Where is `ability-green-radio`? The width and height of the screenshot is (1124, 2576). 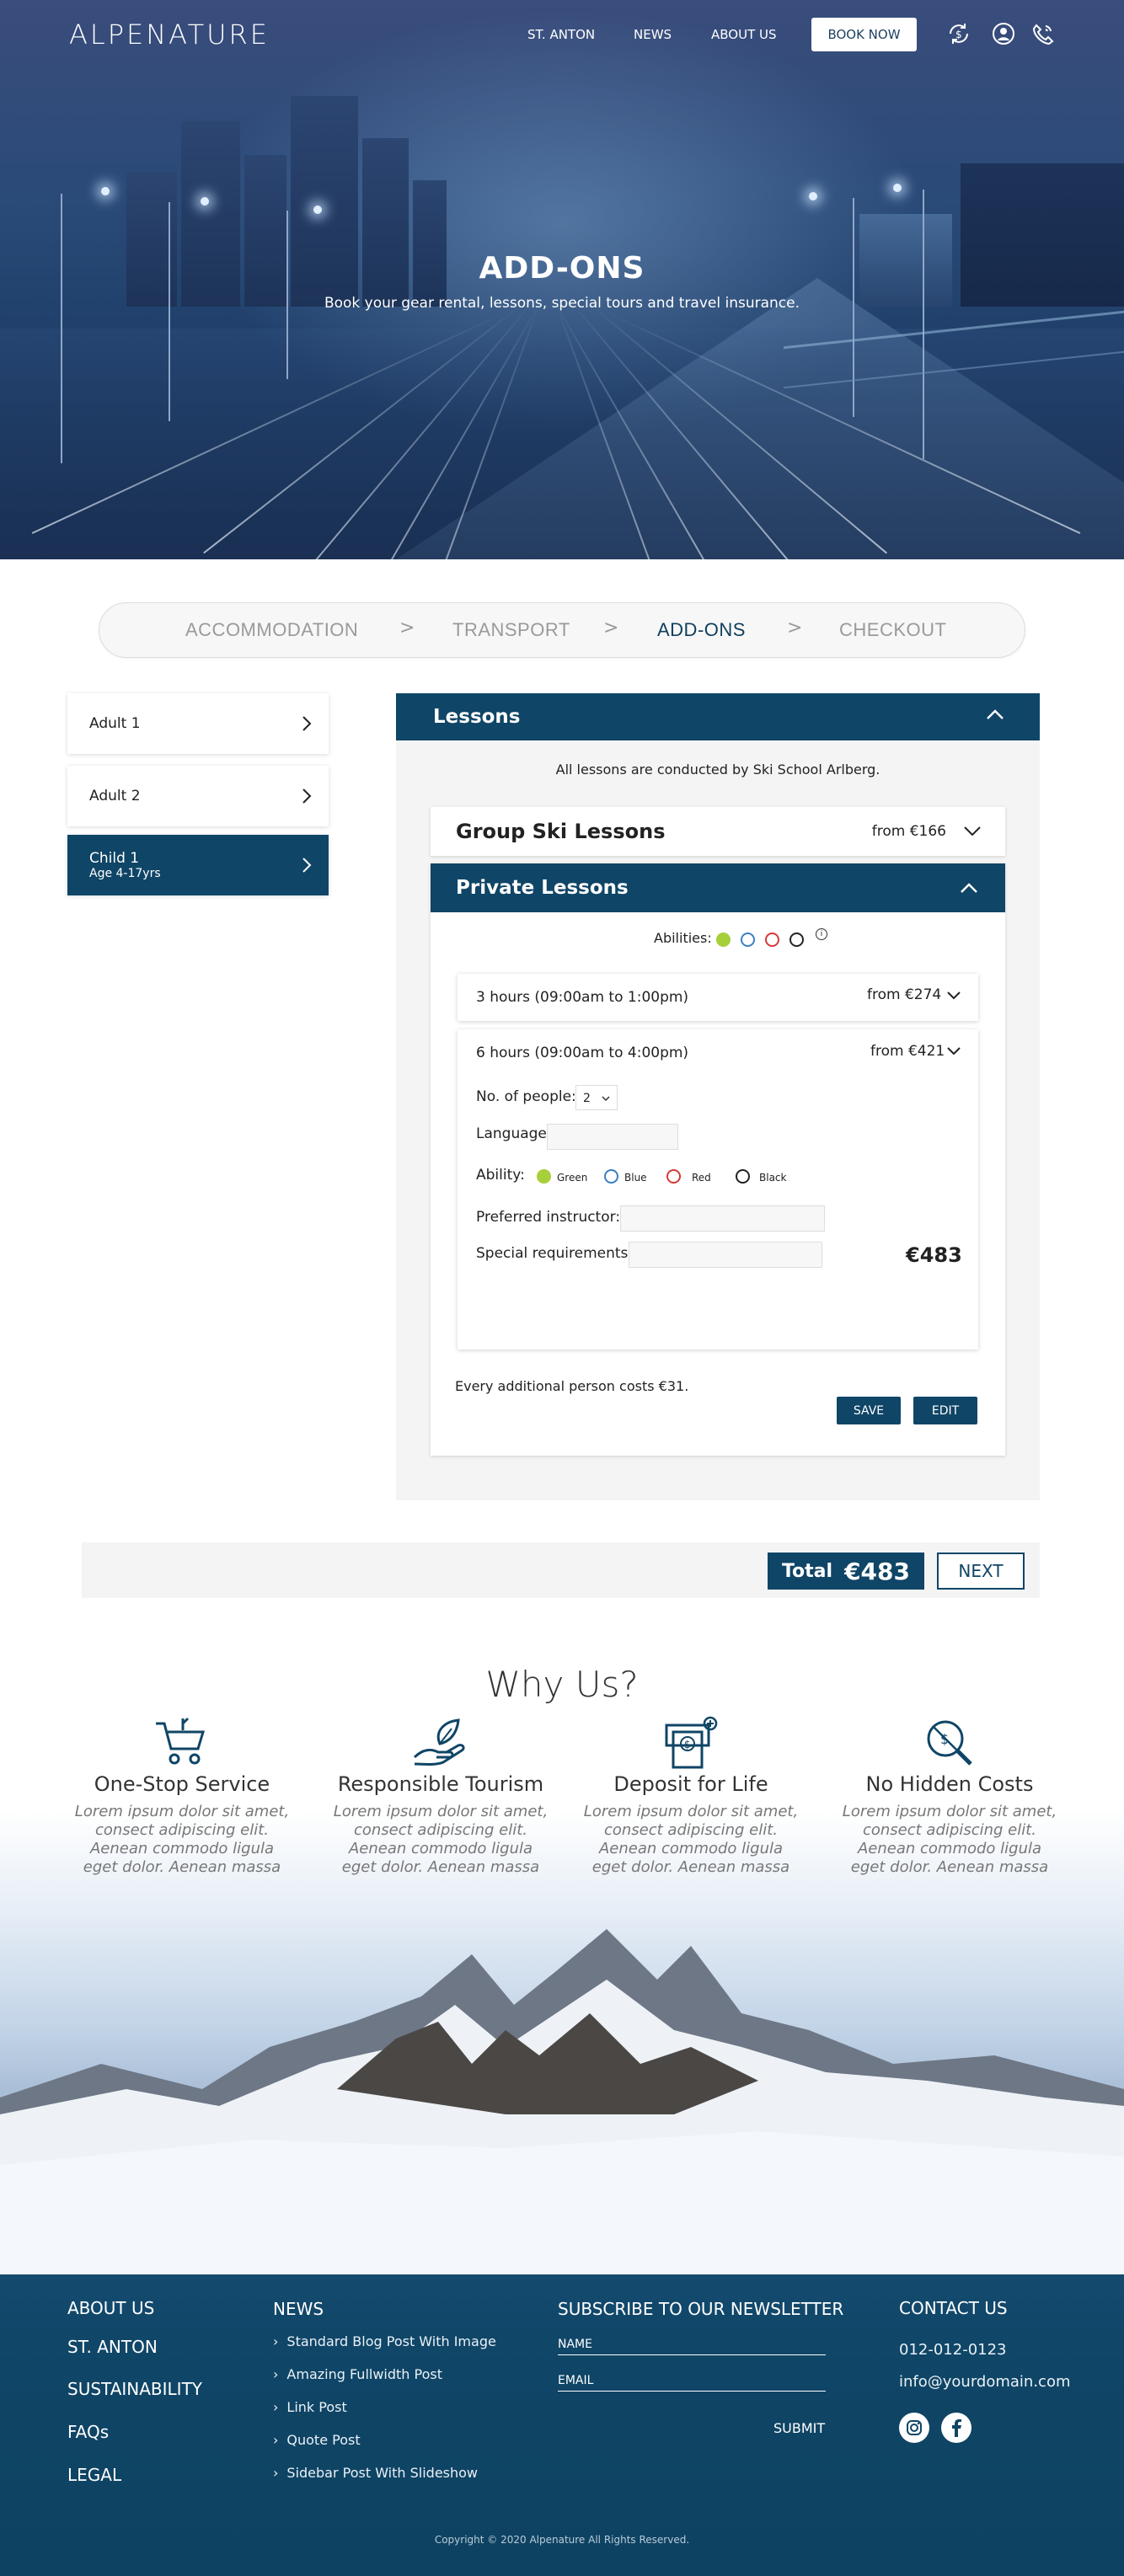
ability-green-radio is located at coordinates (544, 1176).